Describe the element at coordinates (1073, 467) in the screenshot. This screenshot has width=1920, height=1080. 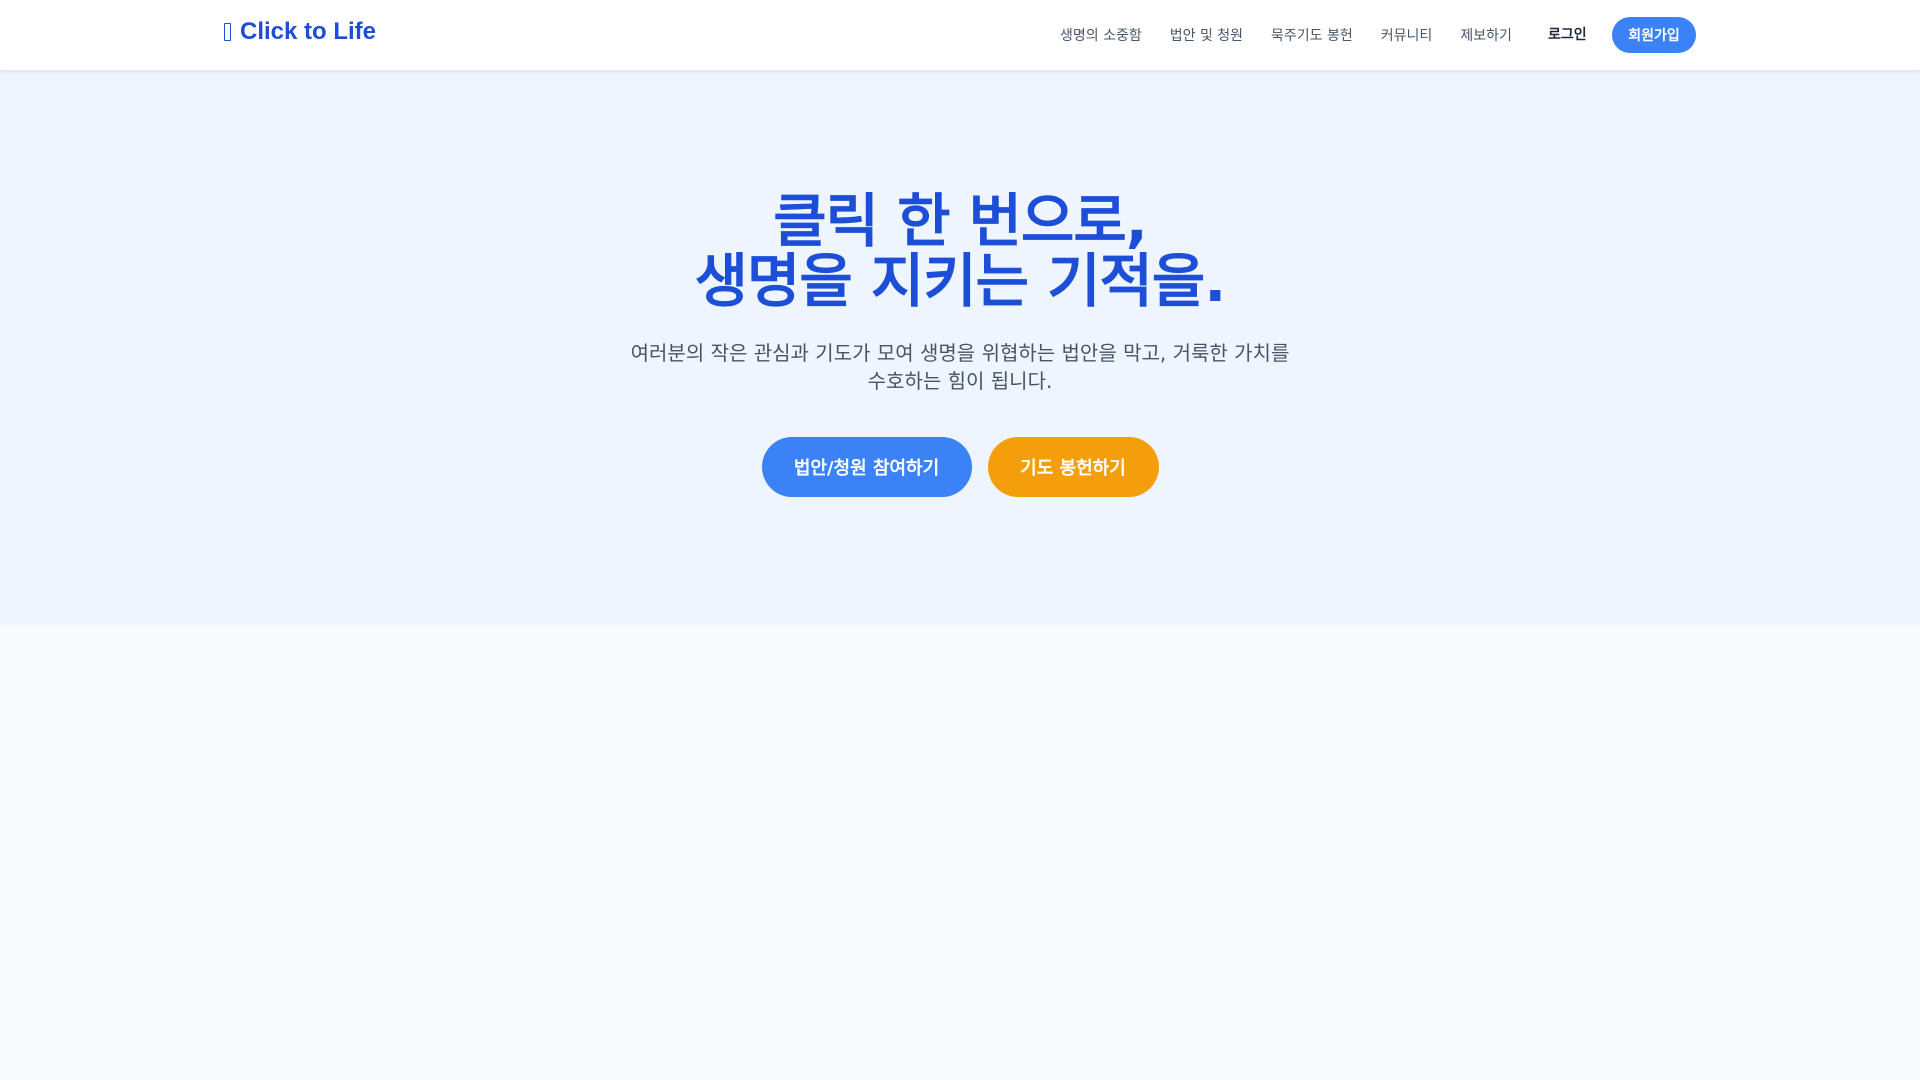
I see `offer-prayer-button: 기도 봉헌하기` at that location.